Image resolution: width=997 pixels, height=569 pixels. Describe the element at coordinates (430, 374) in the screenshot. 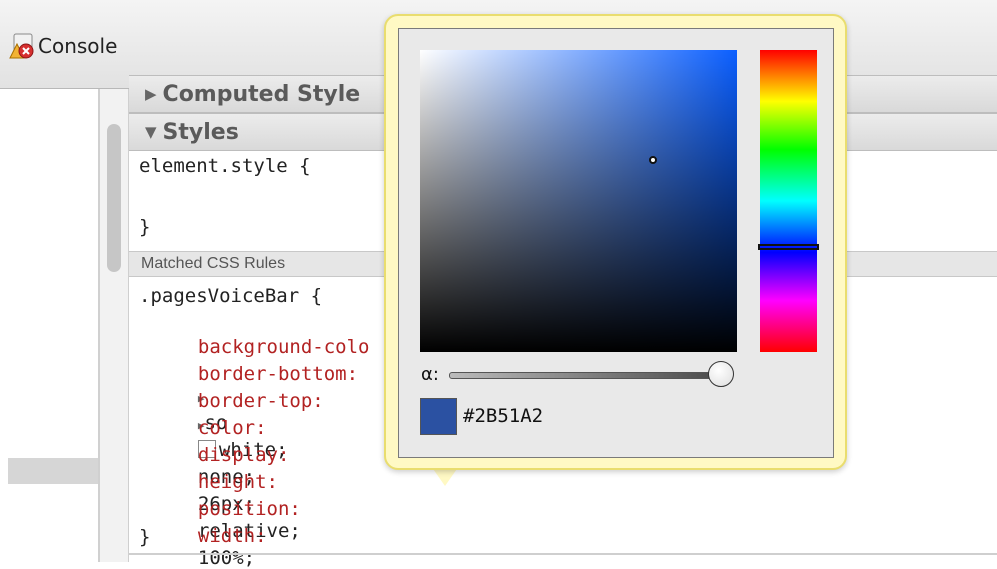

I see `alpha-label: α:` at that location.